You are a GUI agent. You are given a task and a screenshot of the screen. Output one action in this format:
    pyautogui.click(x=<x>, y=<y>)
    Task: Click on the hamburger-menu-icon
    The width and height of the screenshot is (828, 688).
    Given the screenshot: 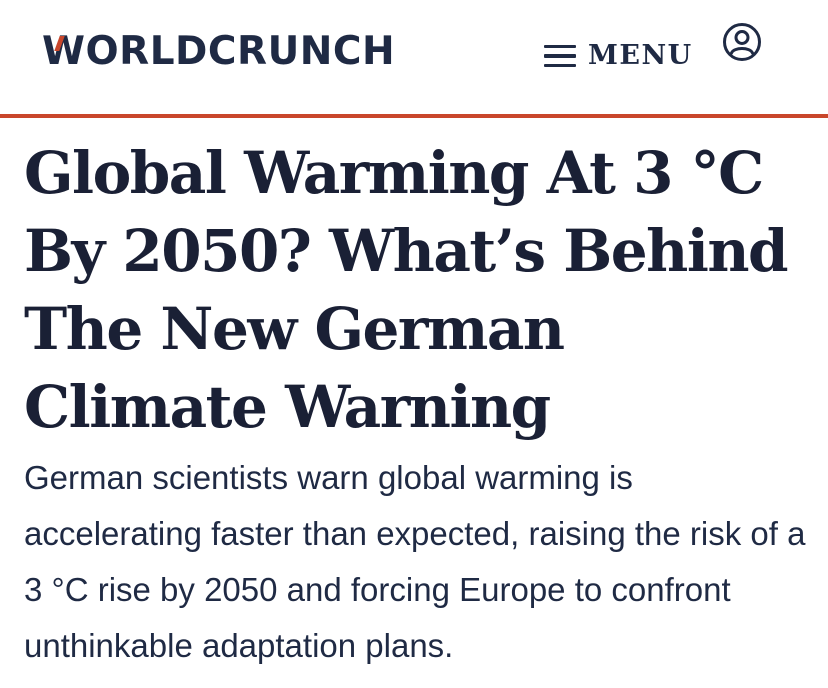 What is the action you would take?
    pyautogui.click(x=560, y=56)
    